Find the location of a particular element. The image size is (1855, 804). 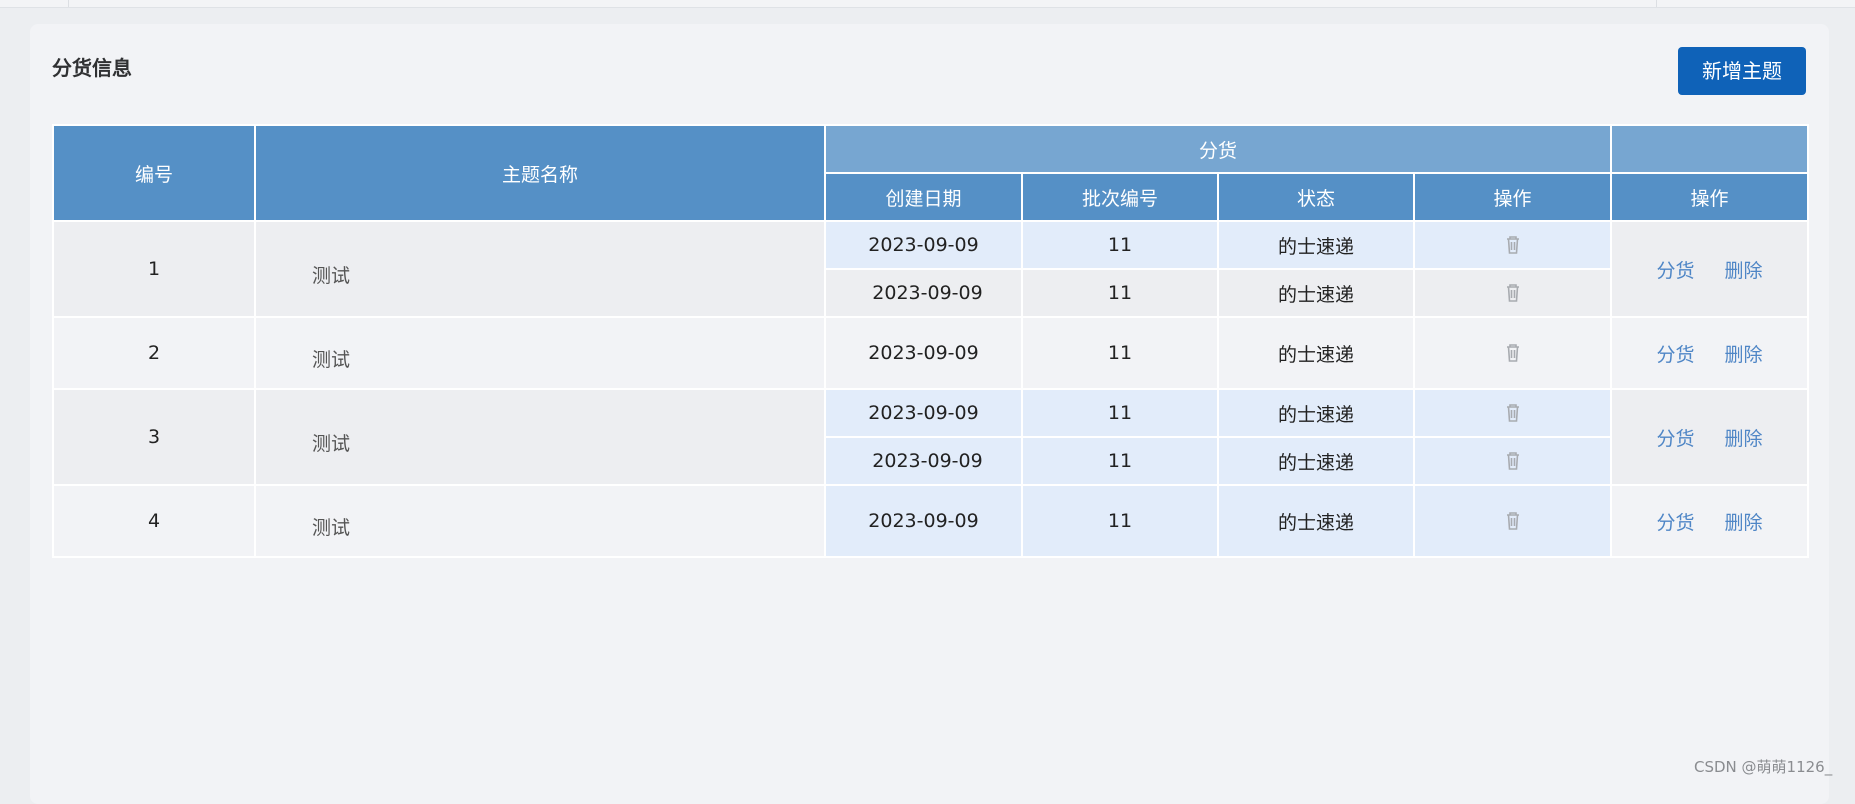

table-row: 1 测试 2023-09-09 11 的士速递 分货 删除 is located at coordinates (931, 269).